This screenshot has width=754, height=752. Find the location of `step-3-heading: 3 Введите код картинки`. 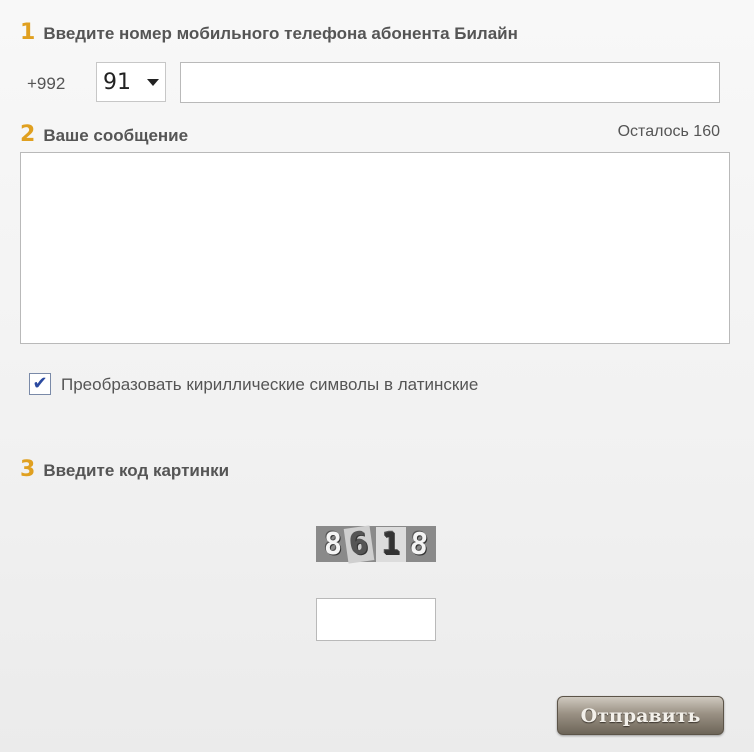

step-3-heading: 3 Введите код картинки is located at coordinates (124, 469).